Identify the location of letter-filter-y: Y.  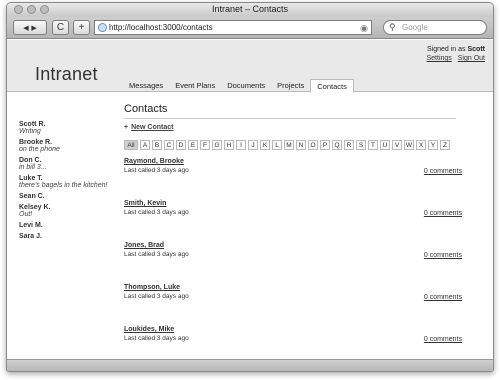
(433, 145).